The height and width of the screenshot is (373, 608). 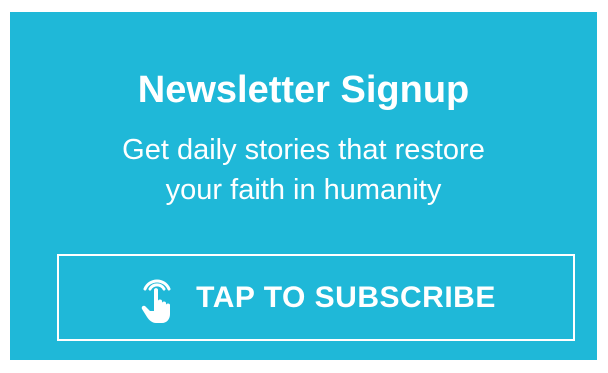 I want to click on subtitle-line-2: your faith in humanity, so click(x=303, y=190).